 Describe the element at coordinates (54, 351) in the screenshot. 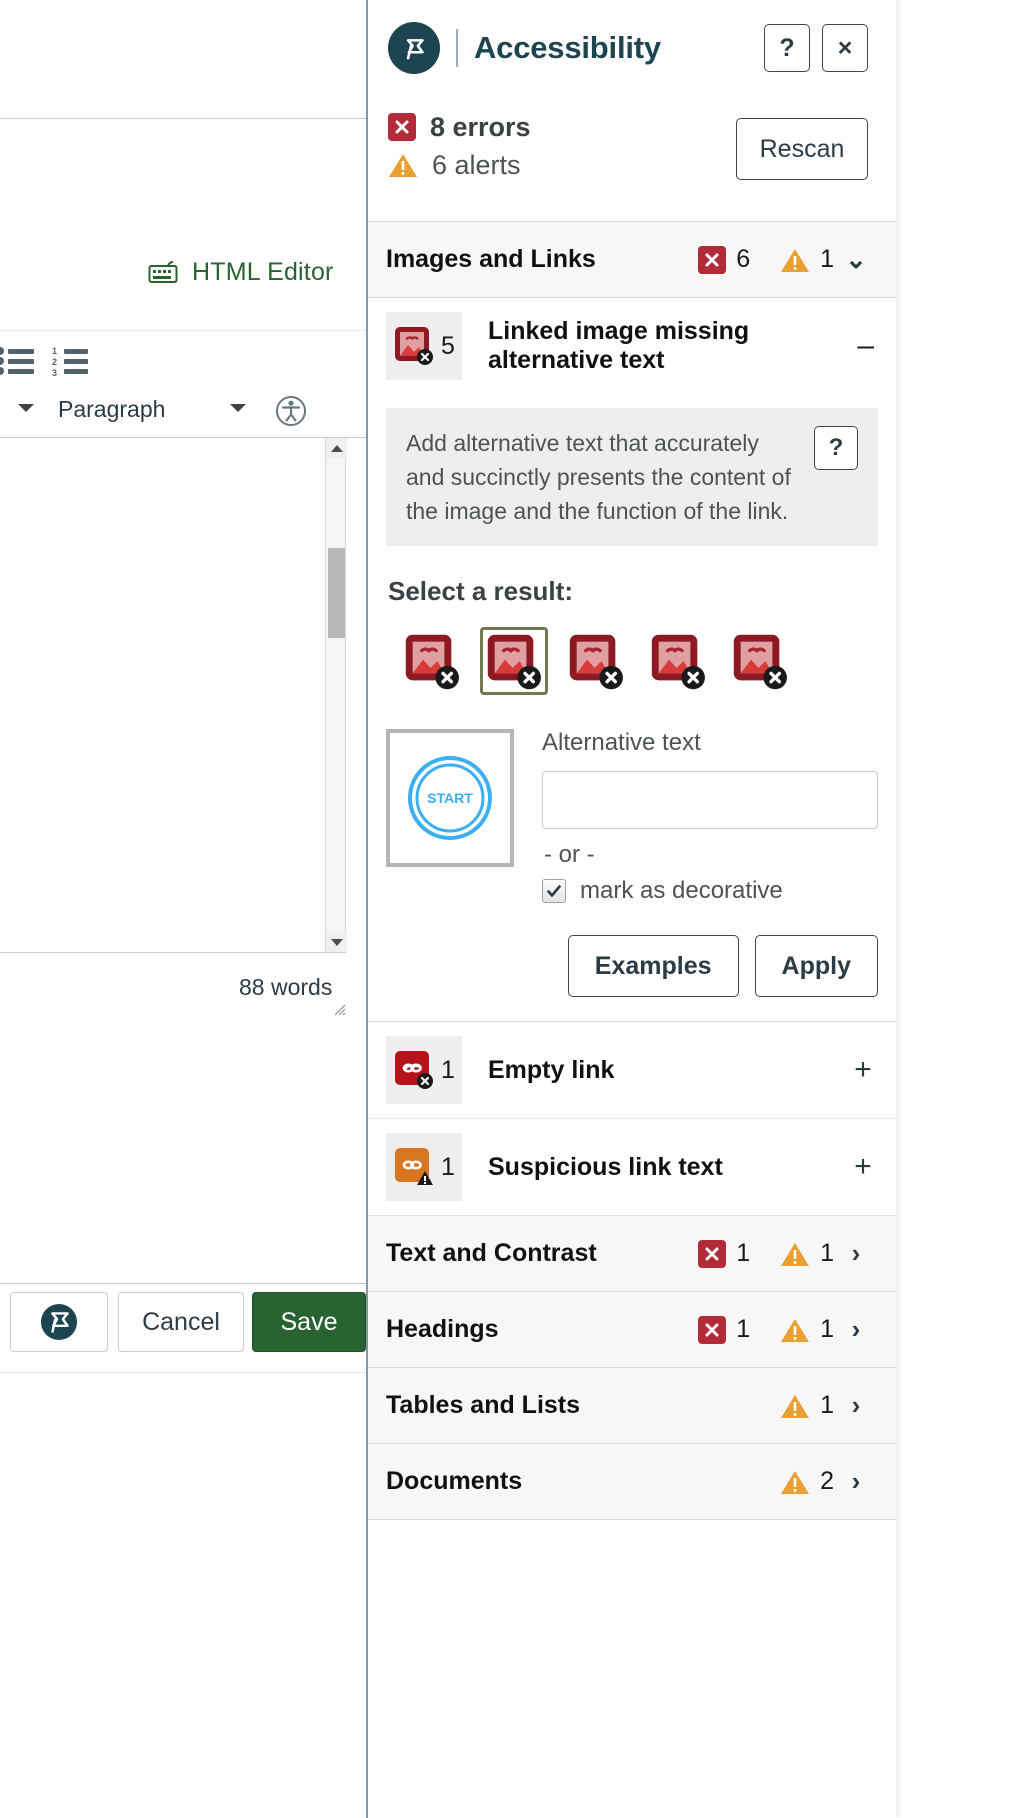

I see `svg-text: 1` at that location.